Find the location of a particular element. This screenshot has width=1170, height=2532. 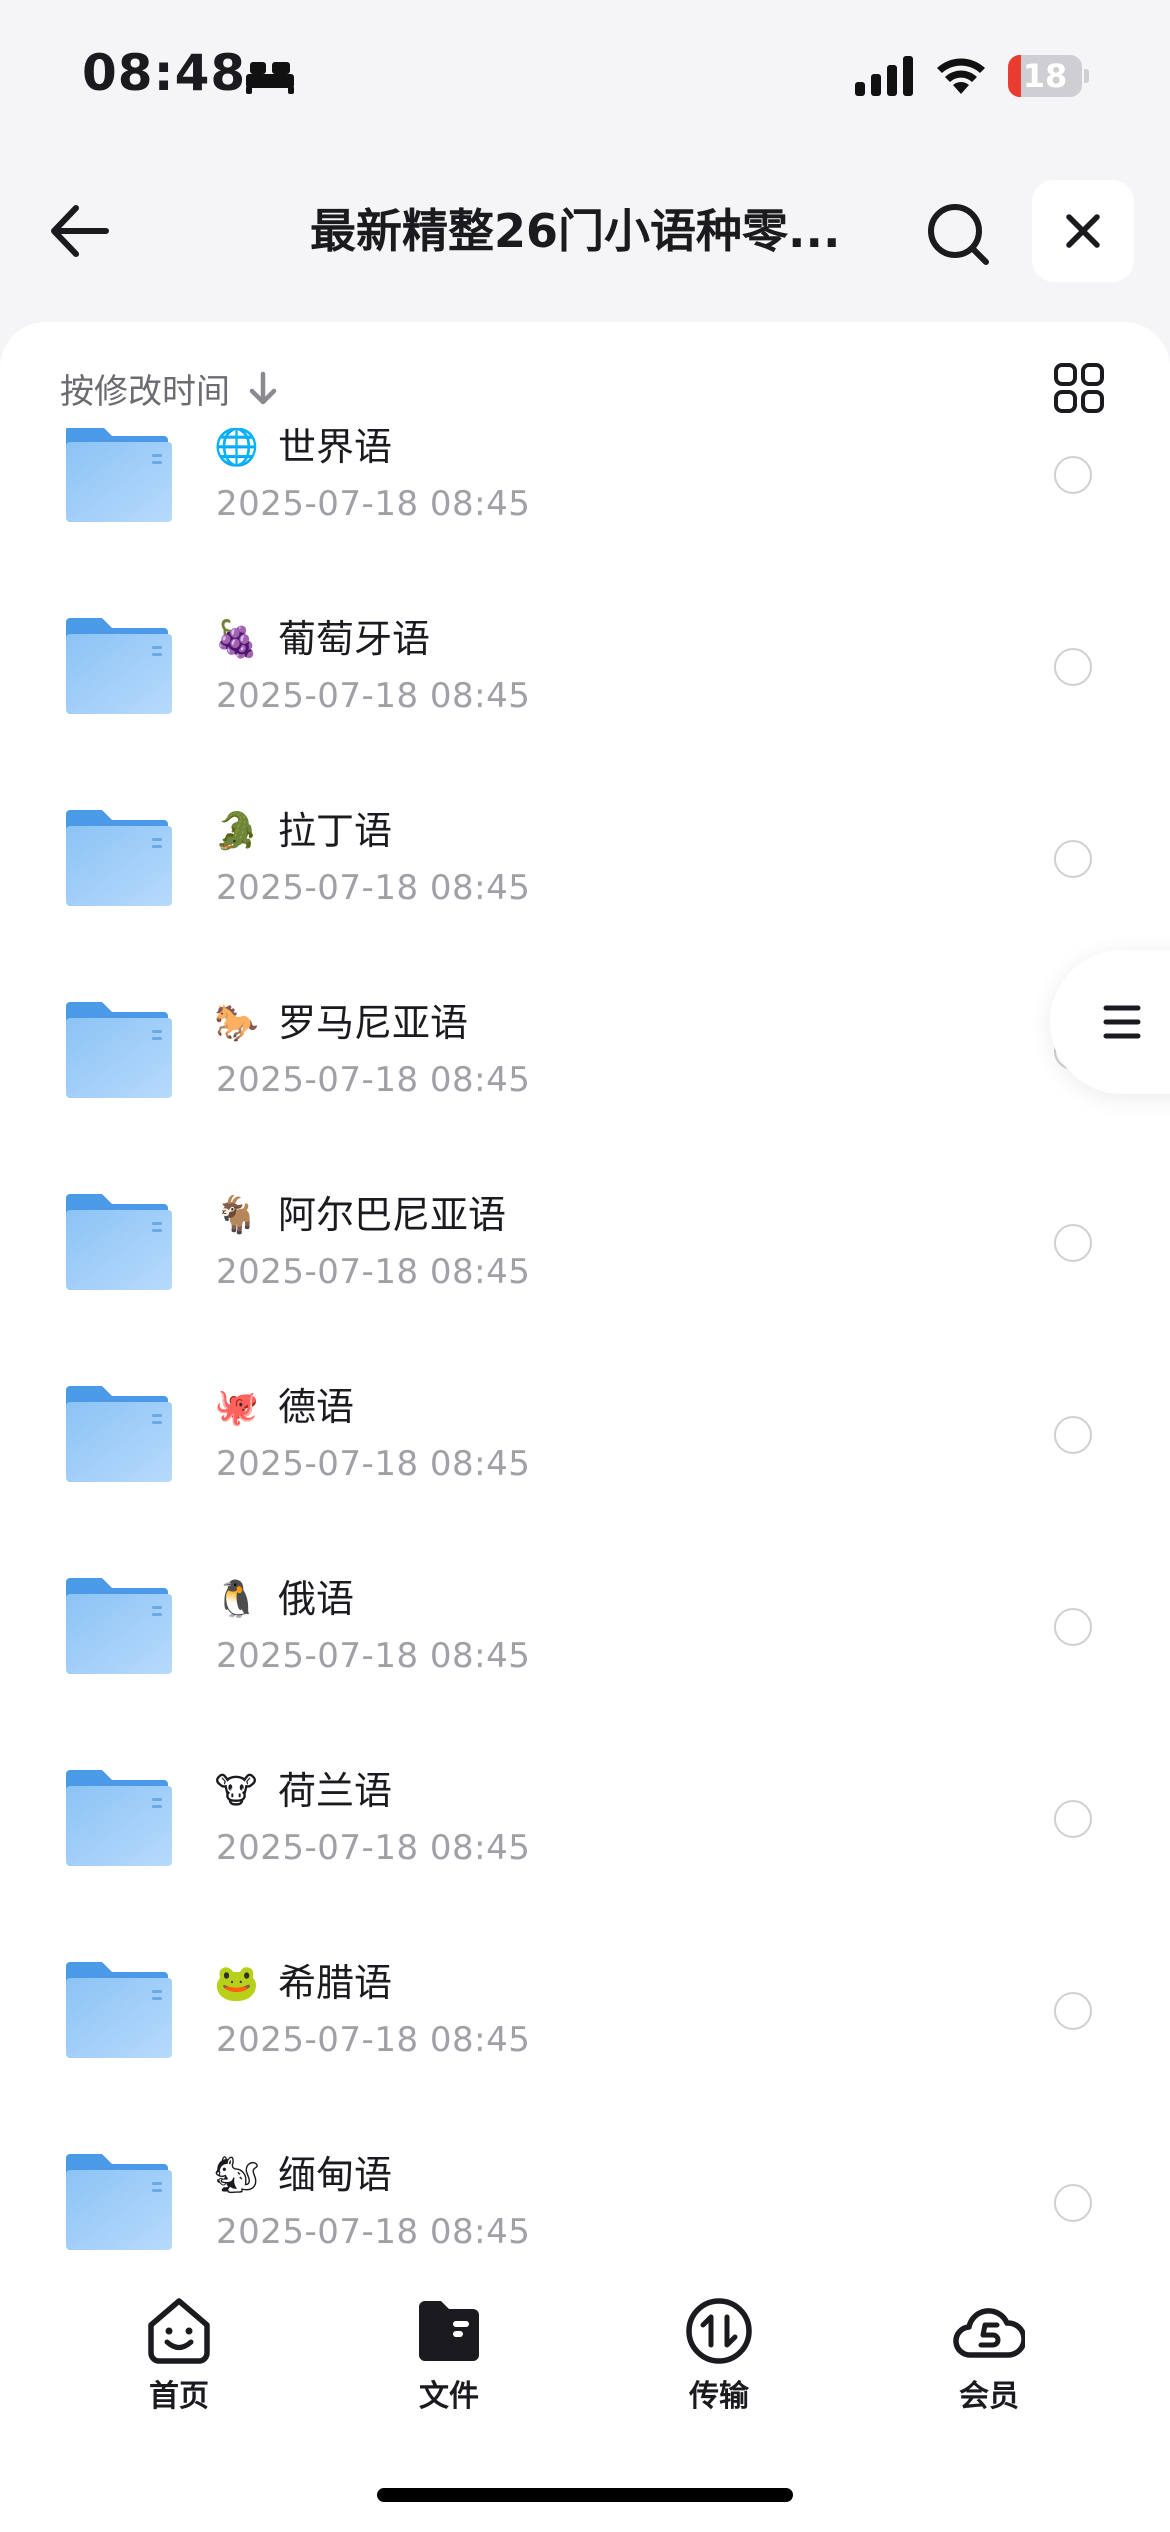

folder-list-item: 🌐 世界语 2025-07-18 08:45 is located at coordinates (585, 505).